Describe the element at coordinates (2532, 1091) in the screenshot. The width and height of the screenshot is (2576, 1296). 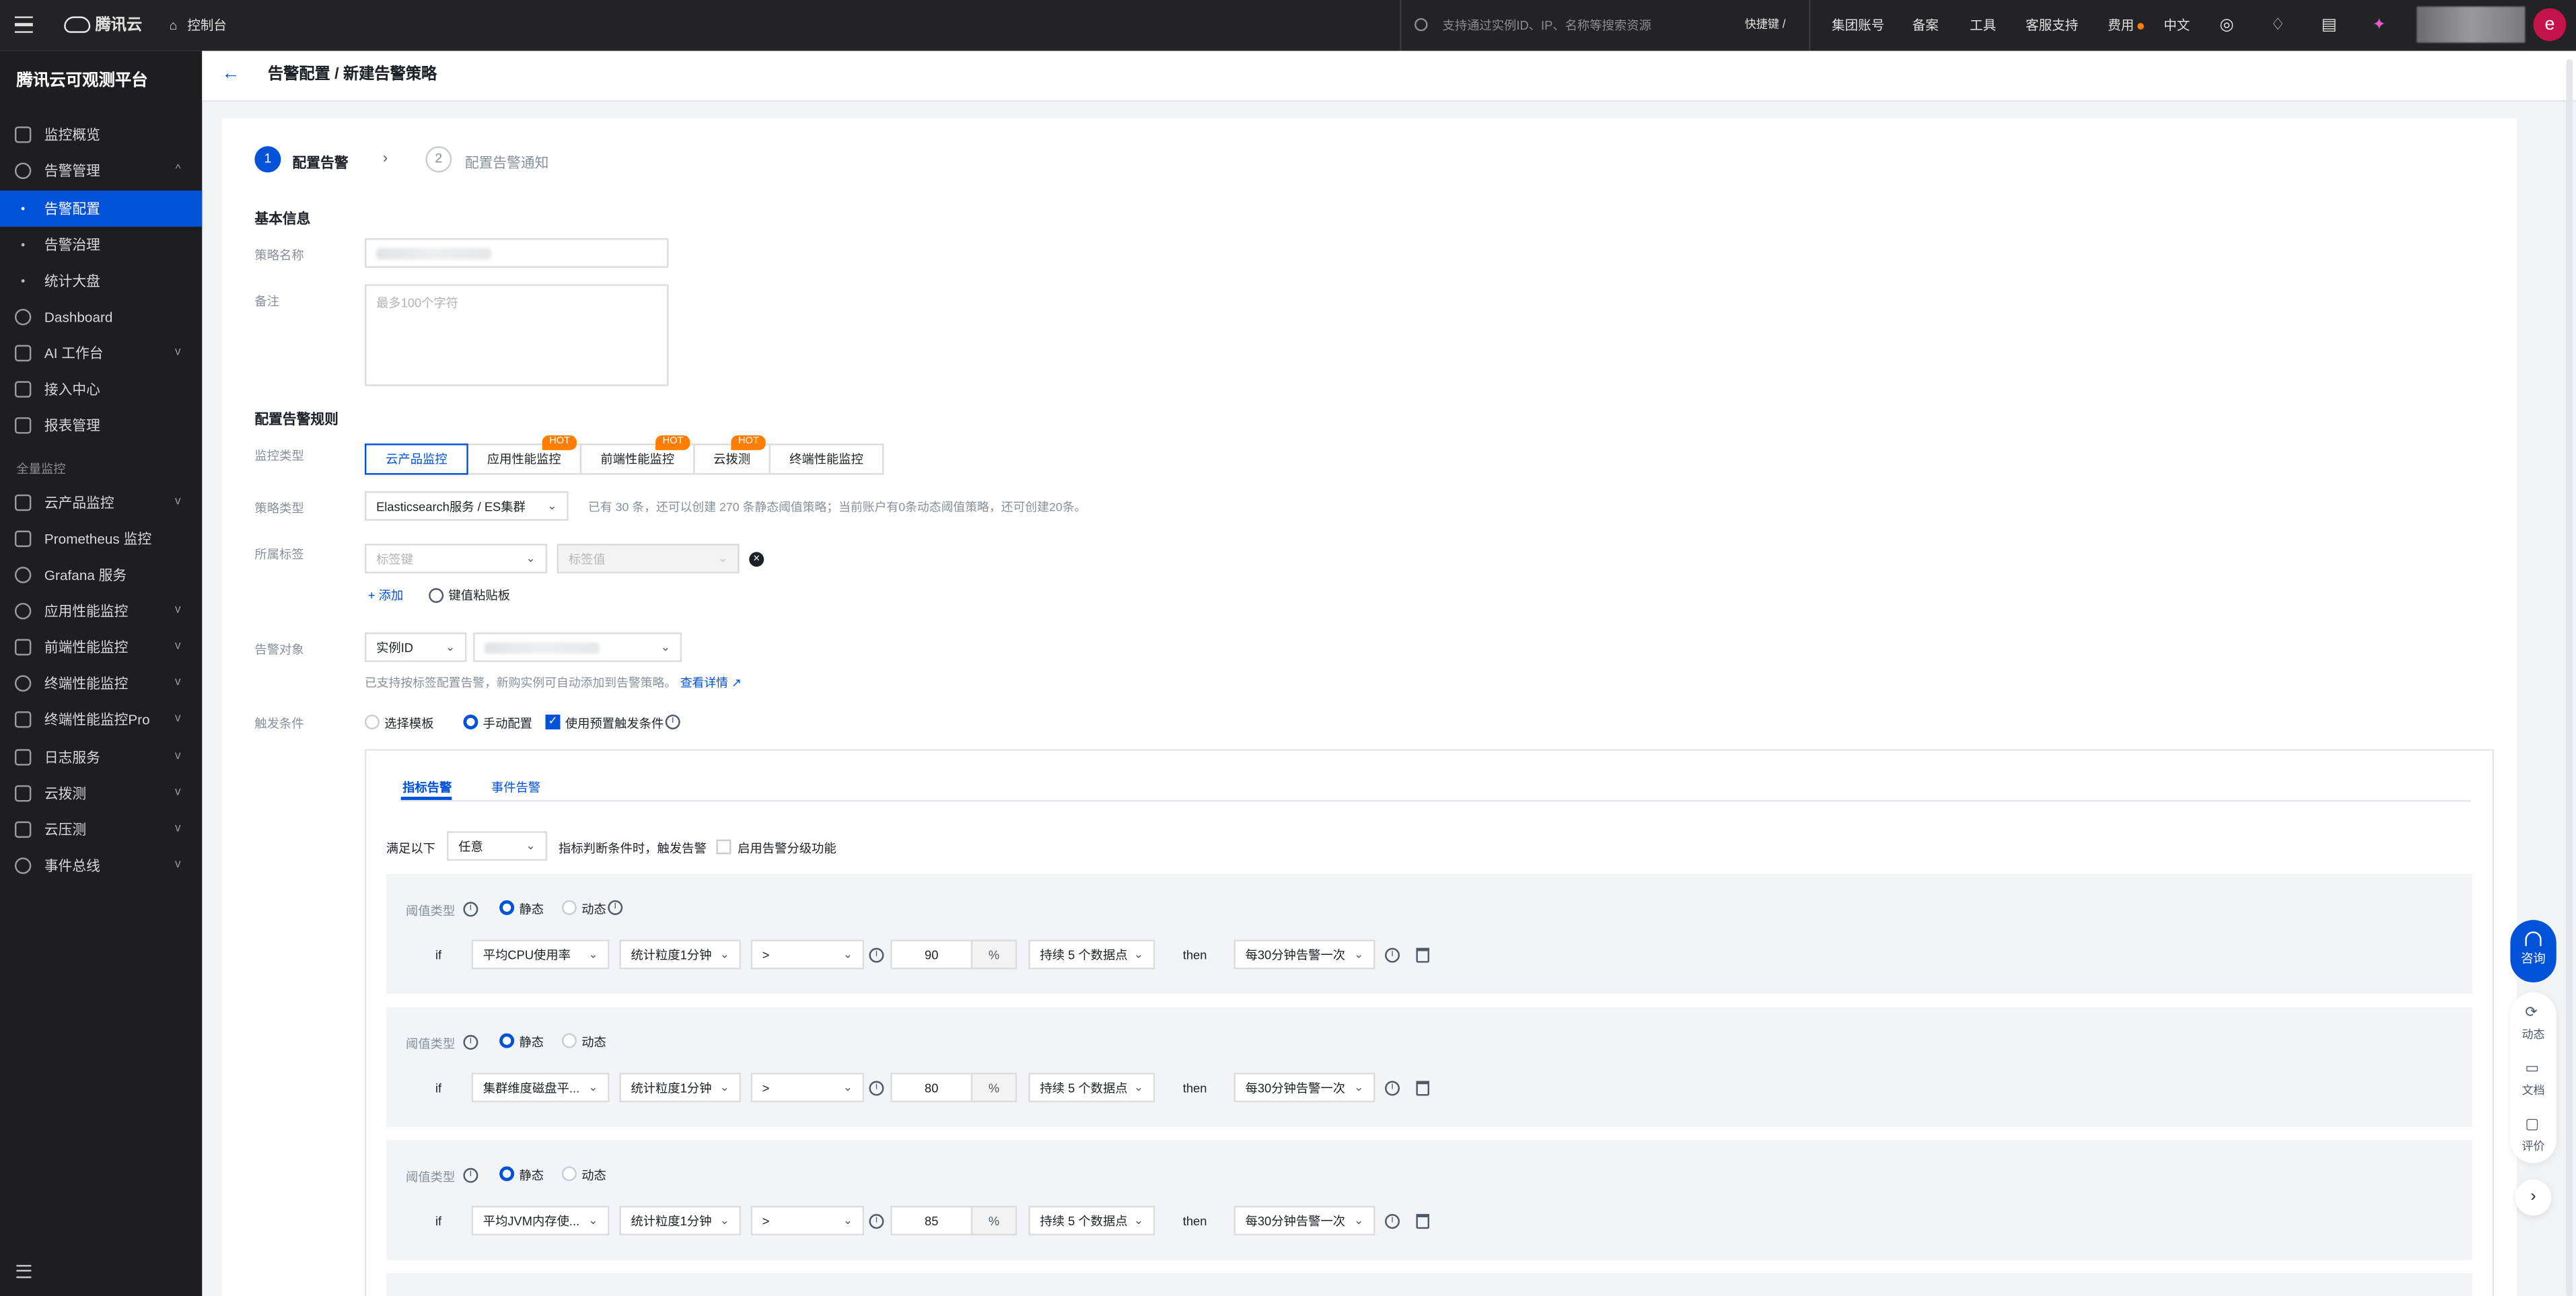
I see `docs-label: 文档` at that location.